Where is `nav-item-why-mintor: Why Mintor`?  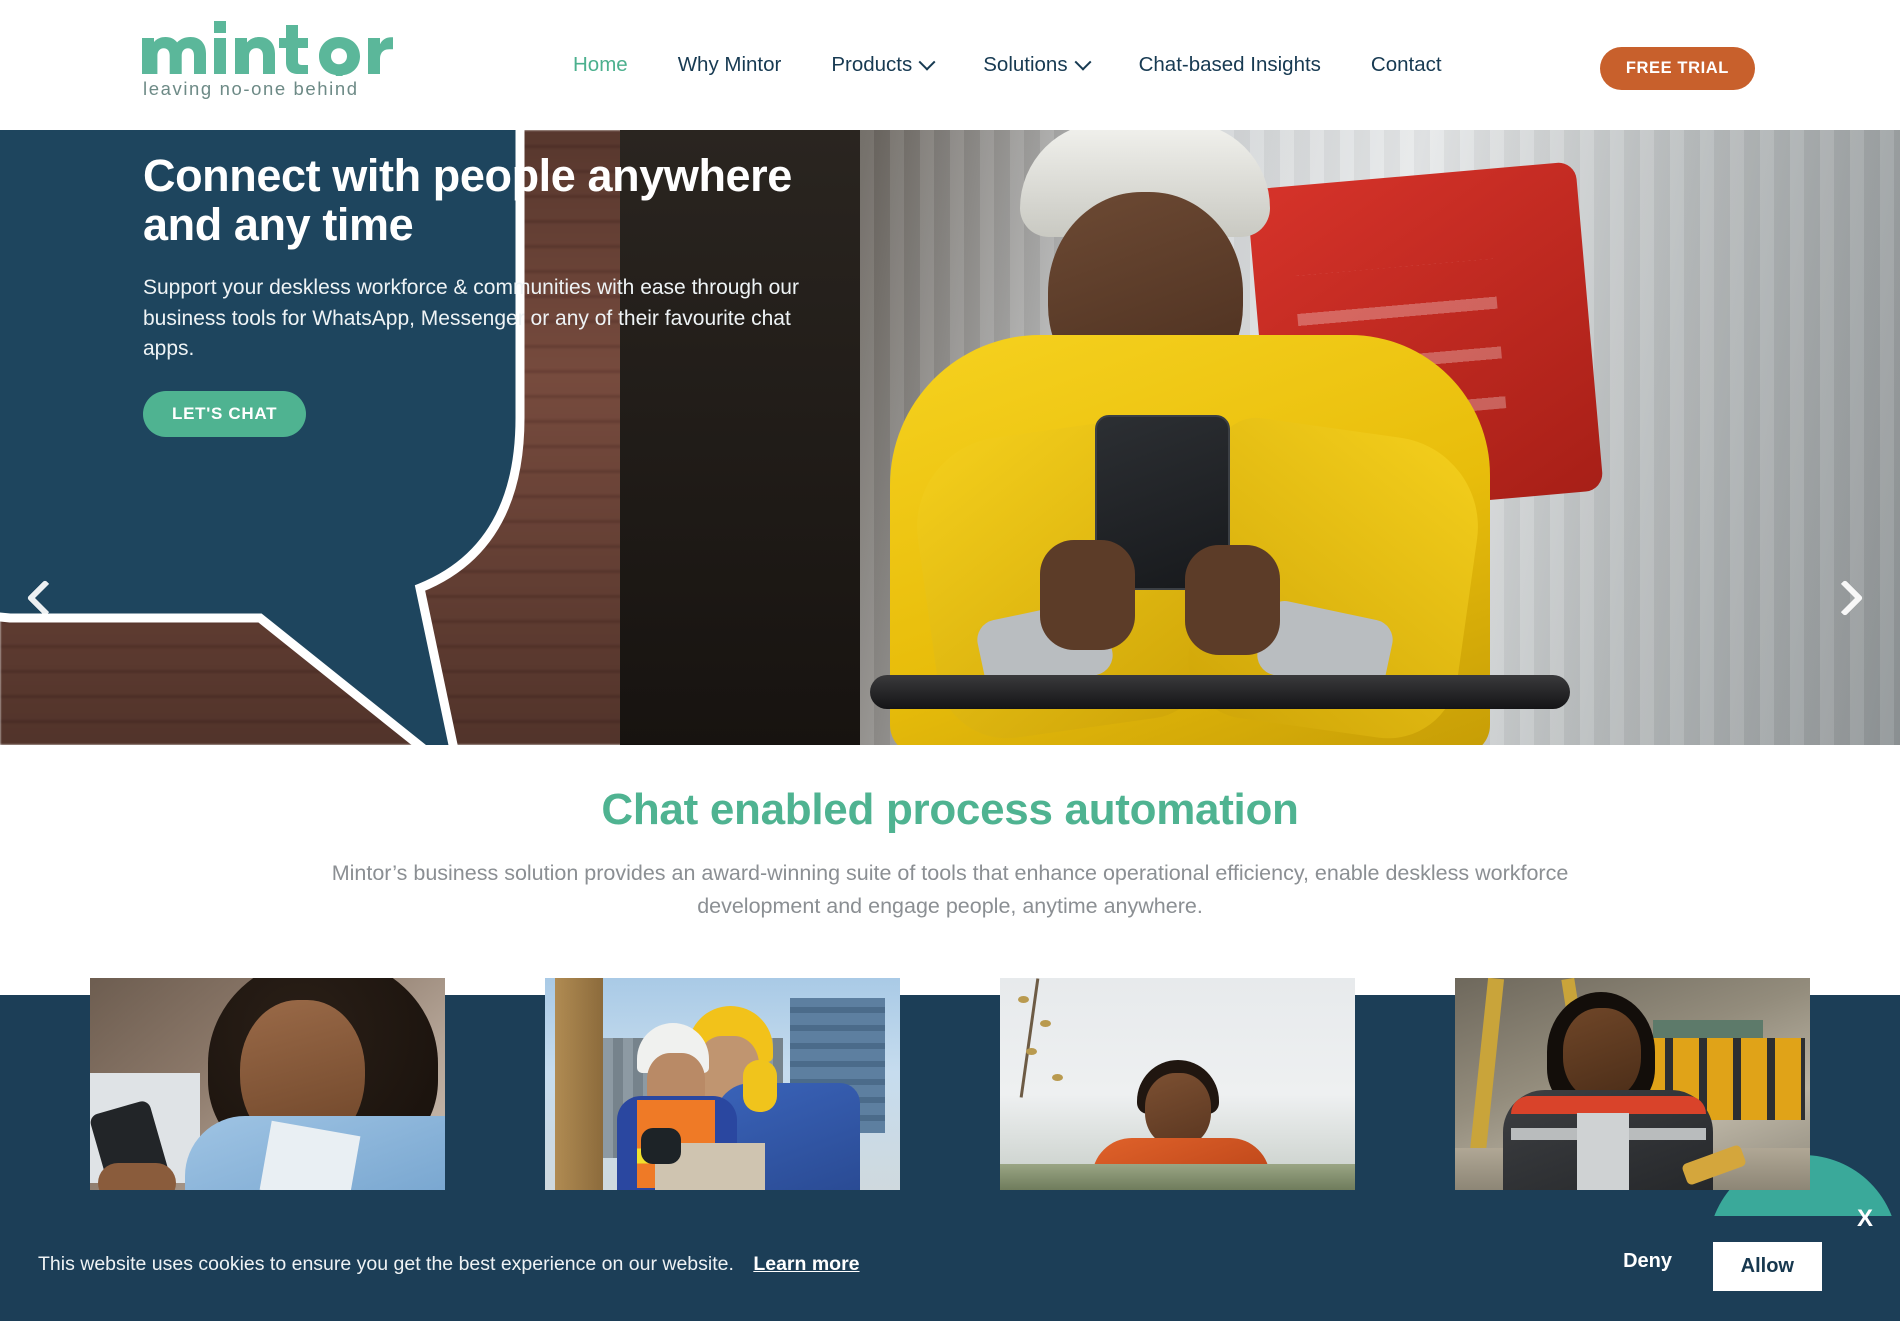
nav-item-why-mintor: Why Mintor is located at coordinates (730, 65).